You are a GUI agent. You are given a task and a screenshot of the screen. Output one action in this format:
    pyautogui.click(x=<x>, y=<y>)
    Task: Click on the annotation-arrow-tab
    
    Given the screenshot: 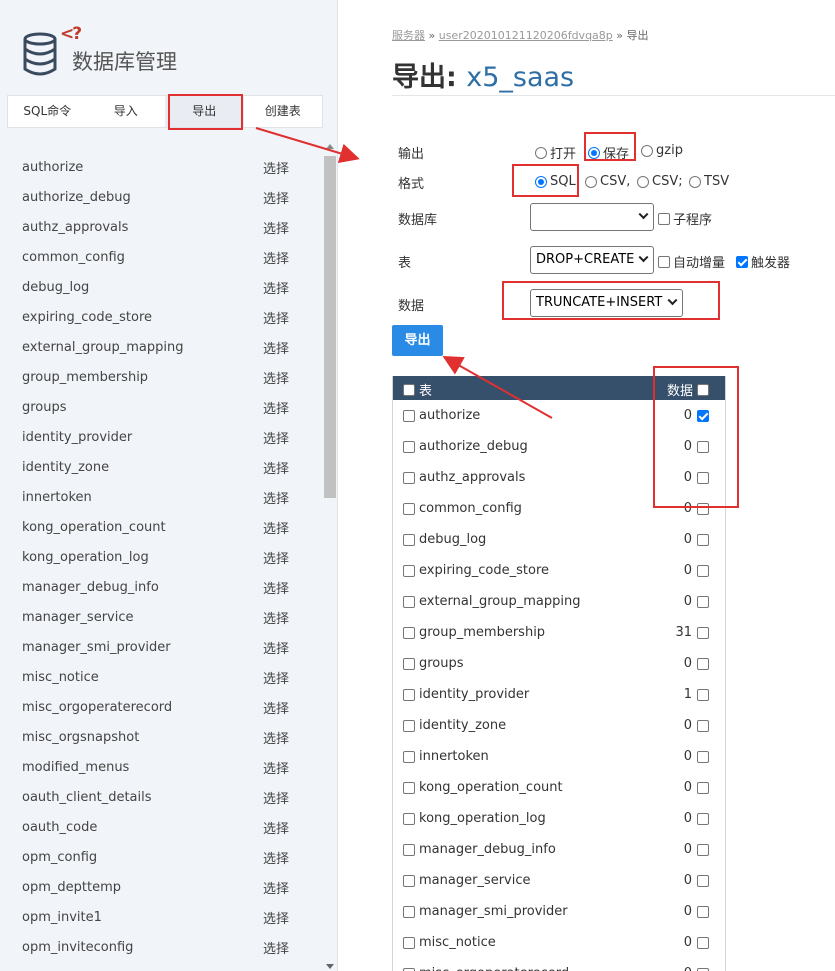 What is the action you would take?
    pyautogui.click(x=307, y=145)
    